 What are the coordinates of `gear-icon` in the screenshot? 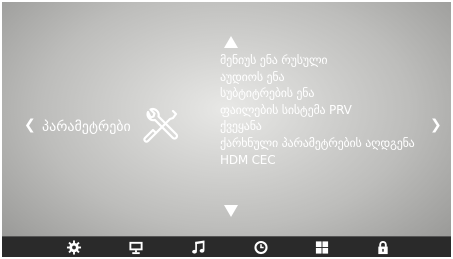 It's located at (74, 247).